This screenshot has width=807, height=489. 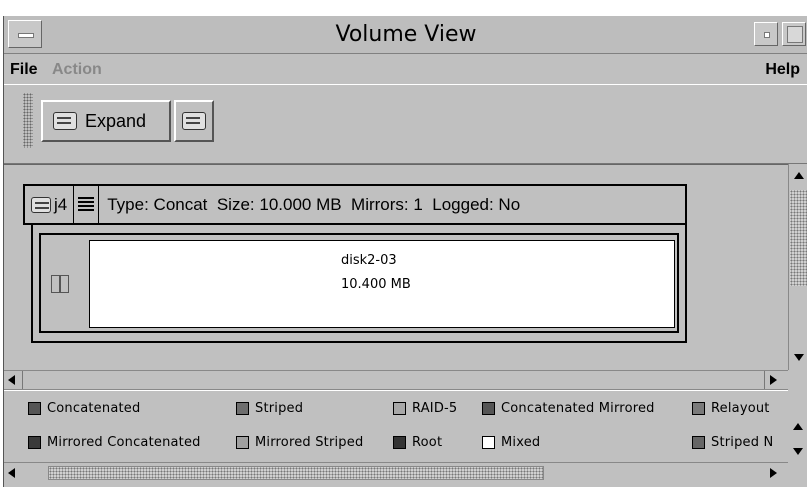 I want to click on legend-label: Striped N, so click(x=742, y=442).